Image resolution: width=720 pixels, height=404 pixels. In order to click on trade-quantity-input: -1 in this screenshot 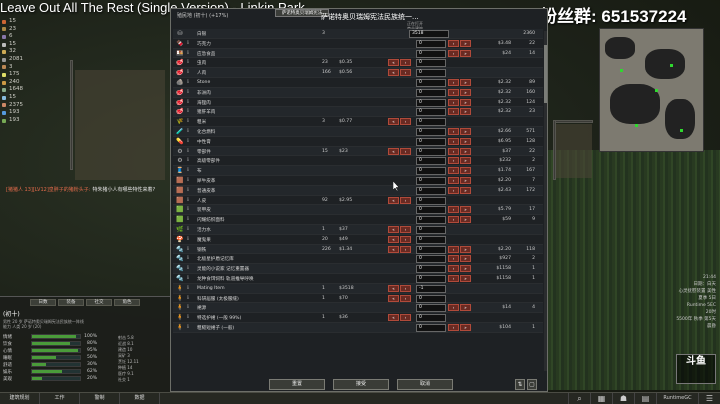, I will do `click(431, 288)`.